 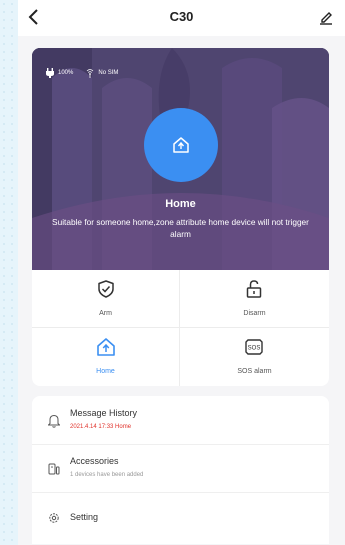 What do you see at coordinates (104, 413) in the screenshot?
I see `message-history-label: Message History` at bounding box center [104, 413].